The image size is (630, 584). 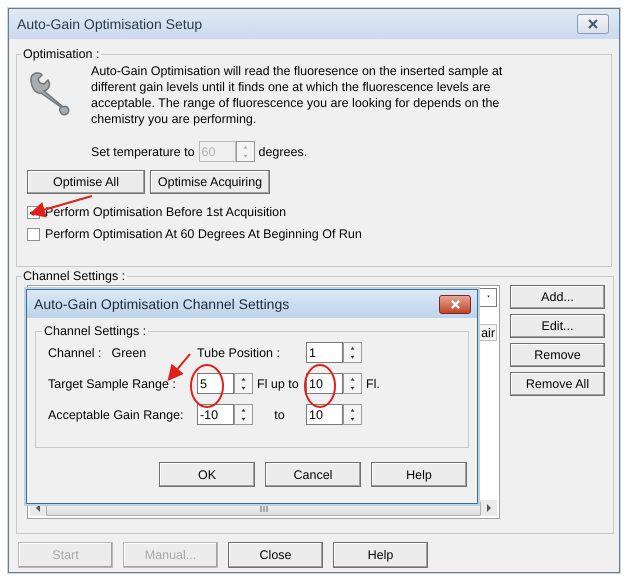 What do you see at coordinates (488, 296) in the screenshot?
I see `dropdown-arrow-icon` at bounding box center [488, 296].